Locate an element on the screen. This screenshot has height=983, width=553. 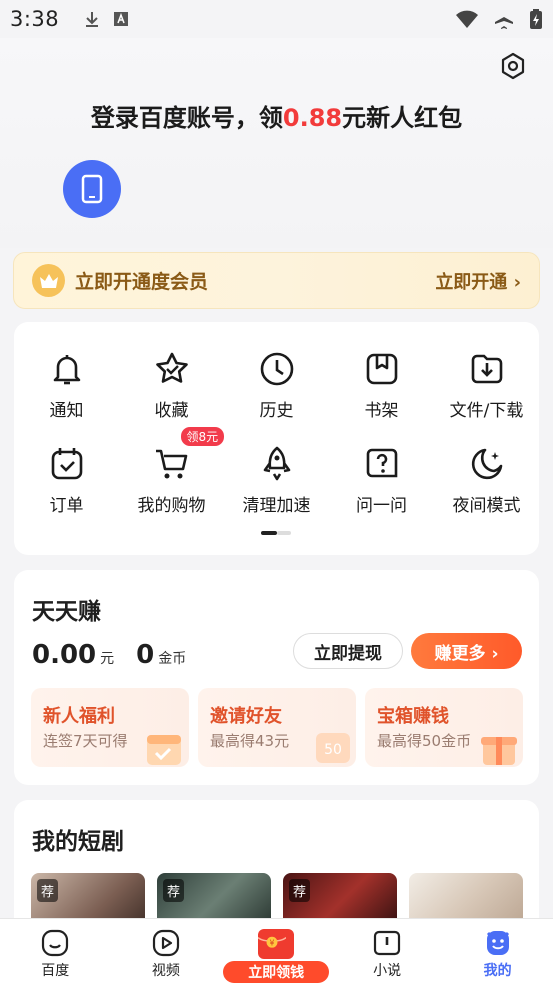
cash-unit: 元 is located at coordinates (107, 659).